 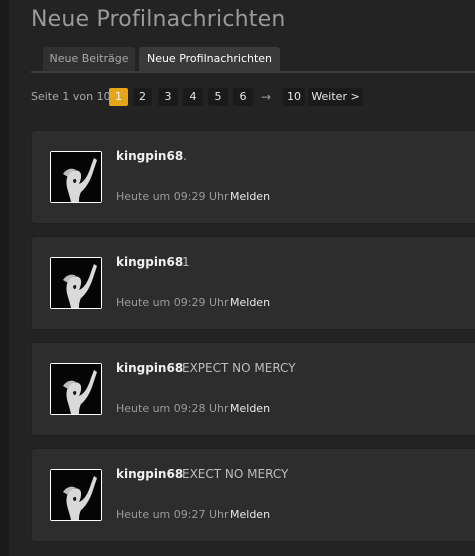 I want to click on message-text: EXECT NO MERCY, so click(x=235, y=474).